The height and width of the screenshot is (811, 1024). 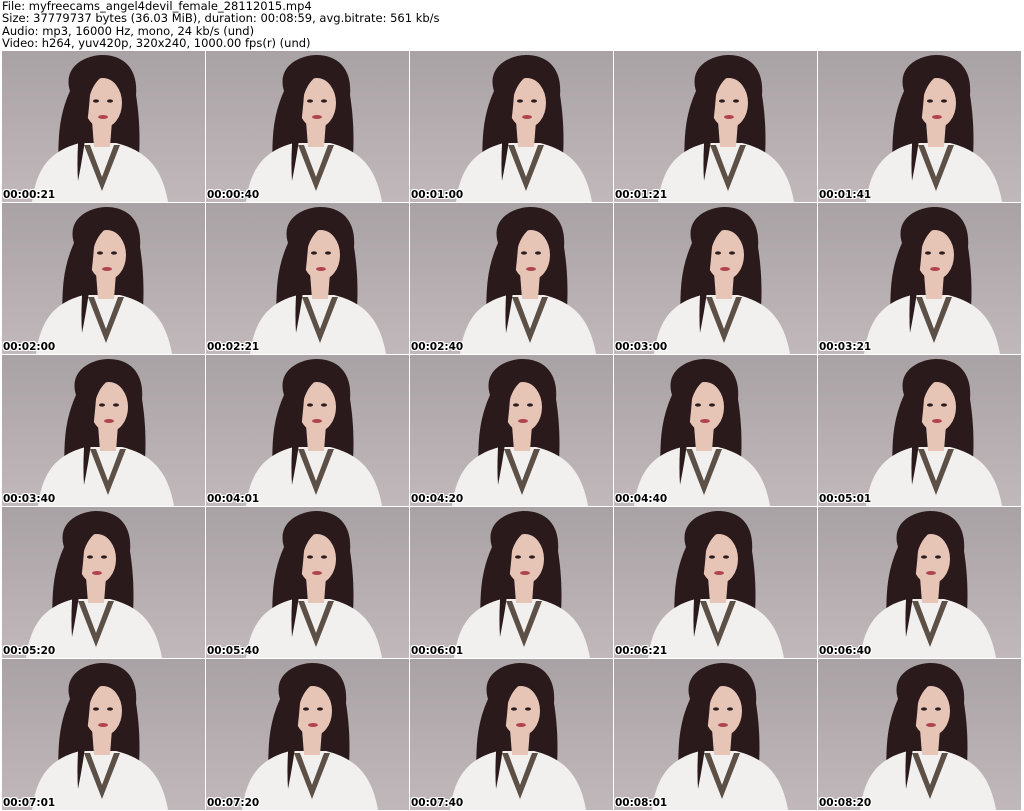 I want to click on thumbnail: 00:04:01, so click(x=307, y=430).